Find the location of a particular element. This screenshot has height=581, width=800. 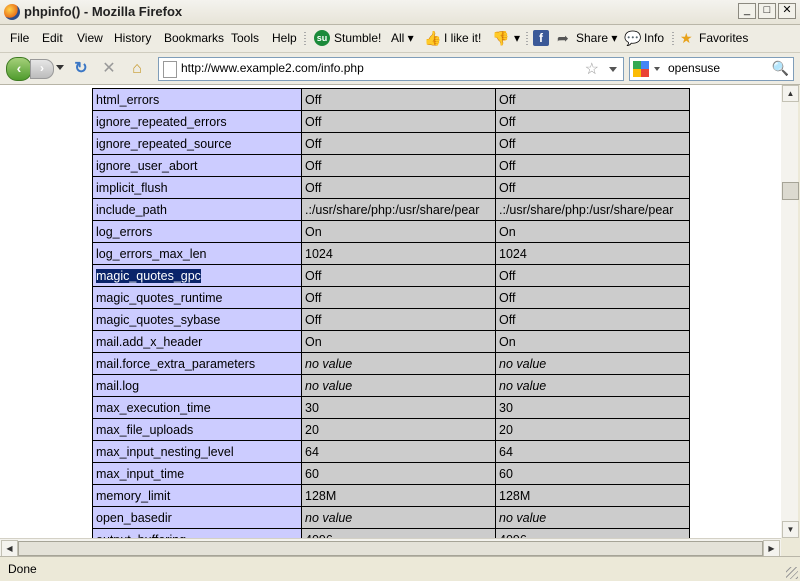

scroll-down-arrow: ▼ is located at coordinates (790, 529).